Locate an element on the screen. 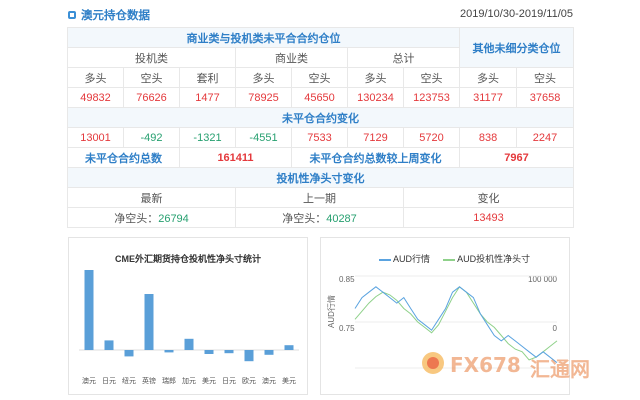 The width and height of the screenshot is (640, 400). net-header: 投机性净头寸变化 is located at coordinates (320, 177).